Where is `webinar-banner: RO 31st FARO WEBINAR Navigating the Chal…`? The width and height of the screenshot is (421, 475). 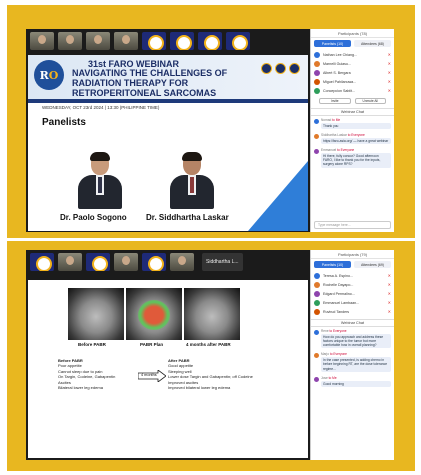 webinar-banner: RO 31st FARO WEBINAR Navigating the Chal… is located at coordinates (168, 79).